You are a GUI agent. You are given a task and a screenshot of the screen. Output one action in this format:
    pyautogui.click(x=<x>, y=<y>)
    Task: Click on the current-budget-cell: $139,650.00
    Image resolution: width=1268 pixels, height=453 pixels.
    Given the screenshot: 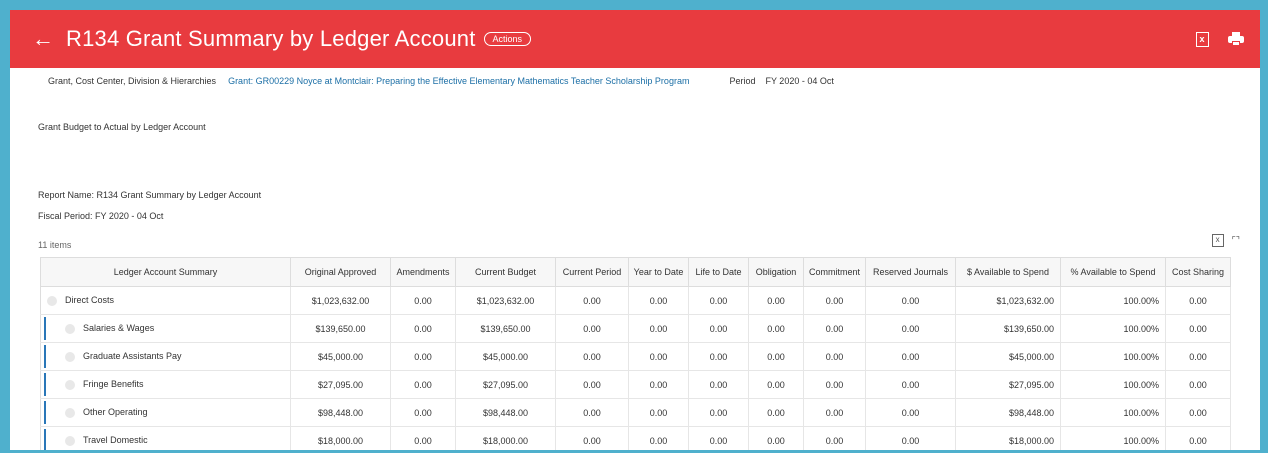 What is the action you would take?
    pyautogui.click(x=505, y=328)
    